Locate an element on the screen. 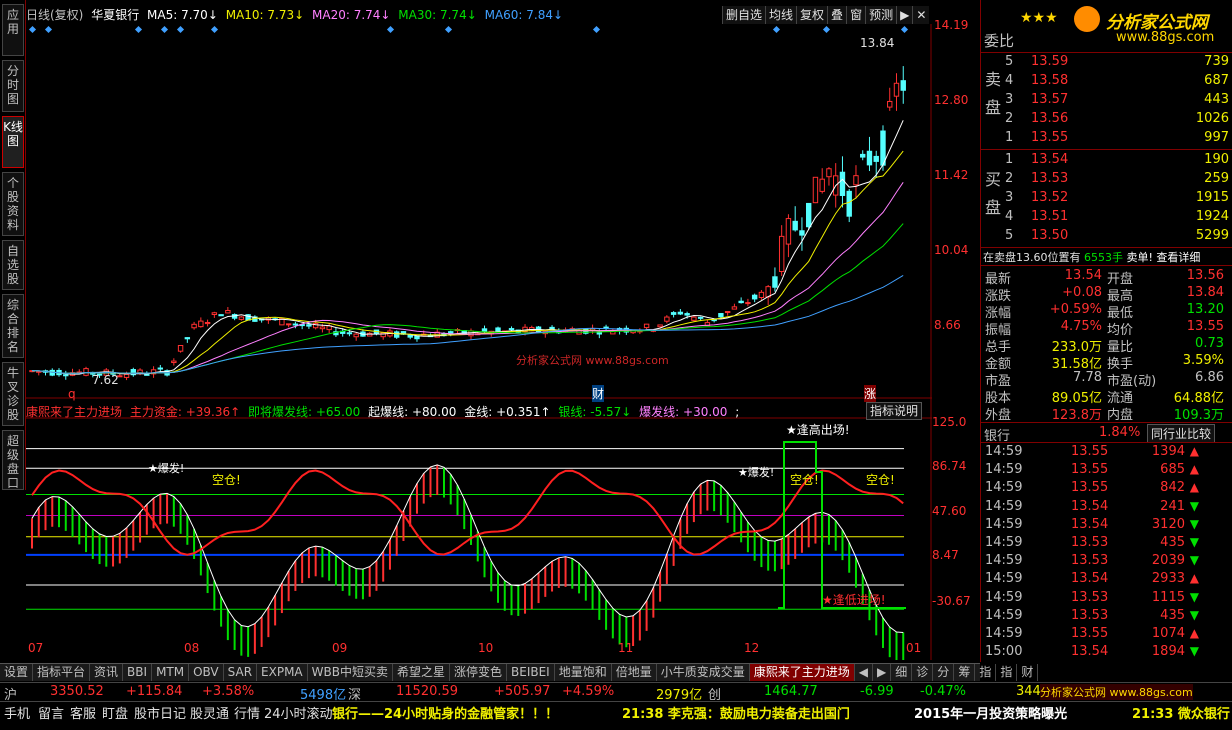 Image resolution: width=1232 pixels, height=730 pixels. diary-link: 股市日记 is located at coordinates (160, 712).